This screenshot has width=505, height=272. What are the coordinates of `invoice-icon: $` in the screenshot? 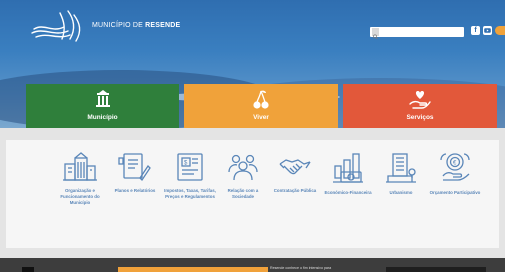 It's located at (190, 167).